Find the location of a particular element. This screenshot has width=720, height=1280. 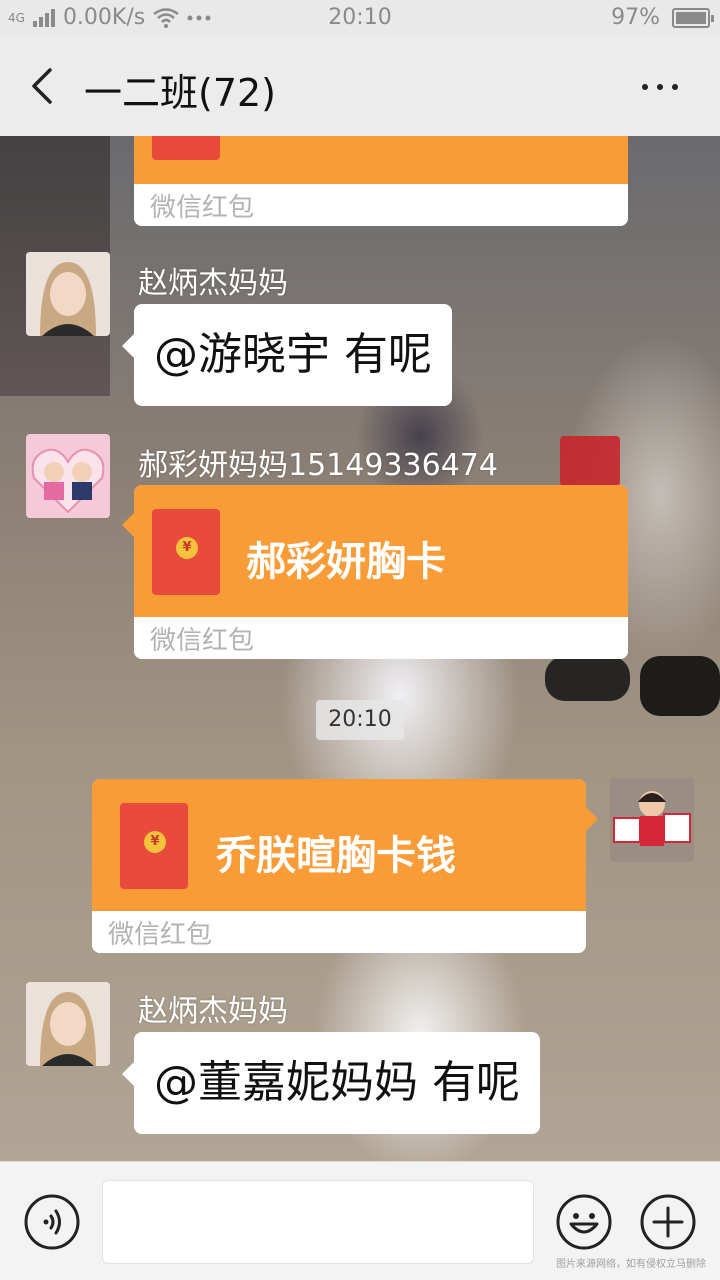

sender-name: 郝彩妍妈妈15149336474 is located at coordinates (318, 465).